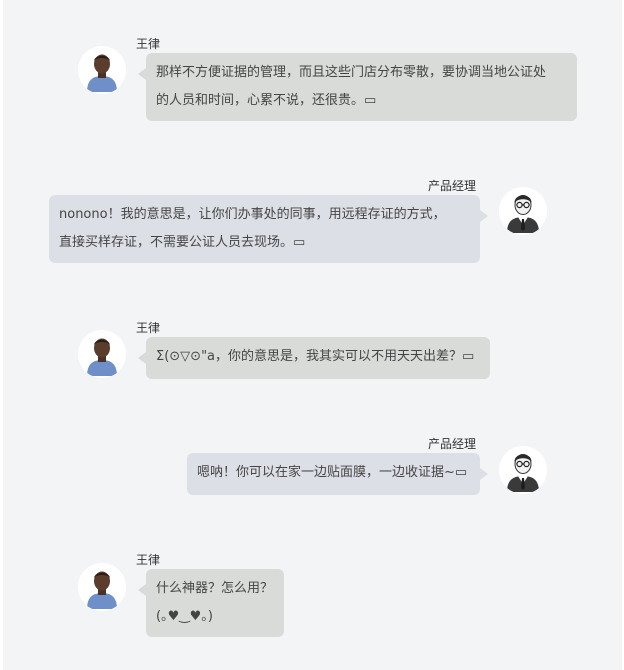  I want to click on user-avatar, so click(102, 587).